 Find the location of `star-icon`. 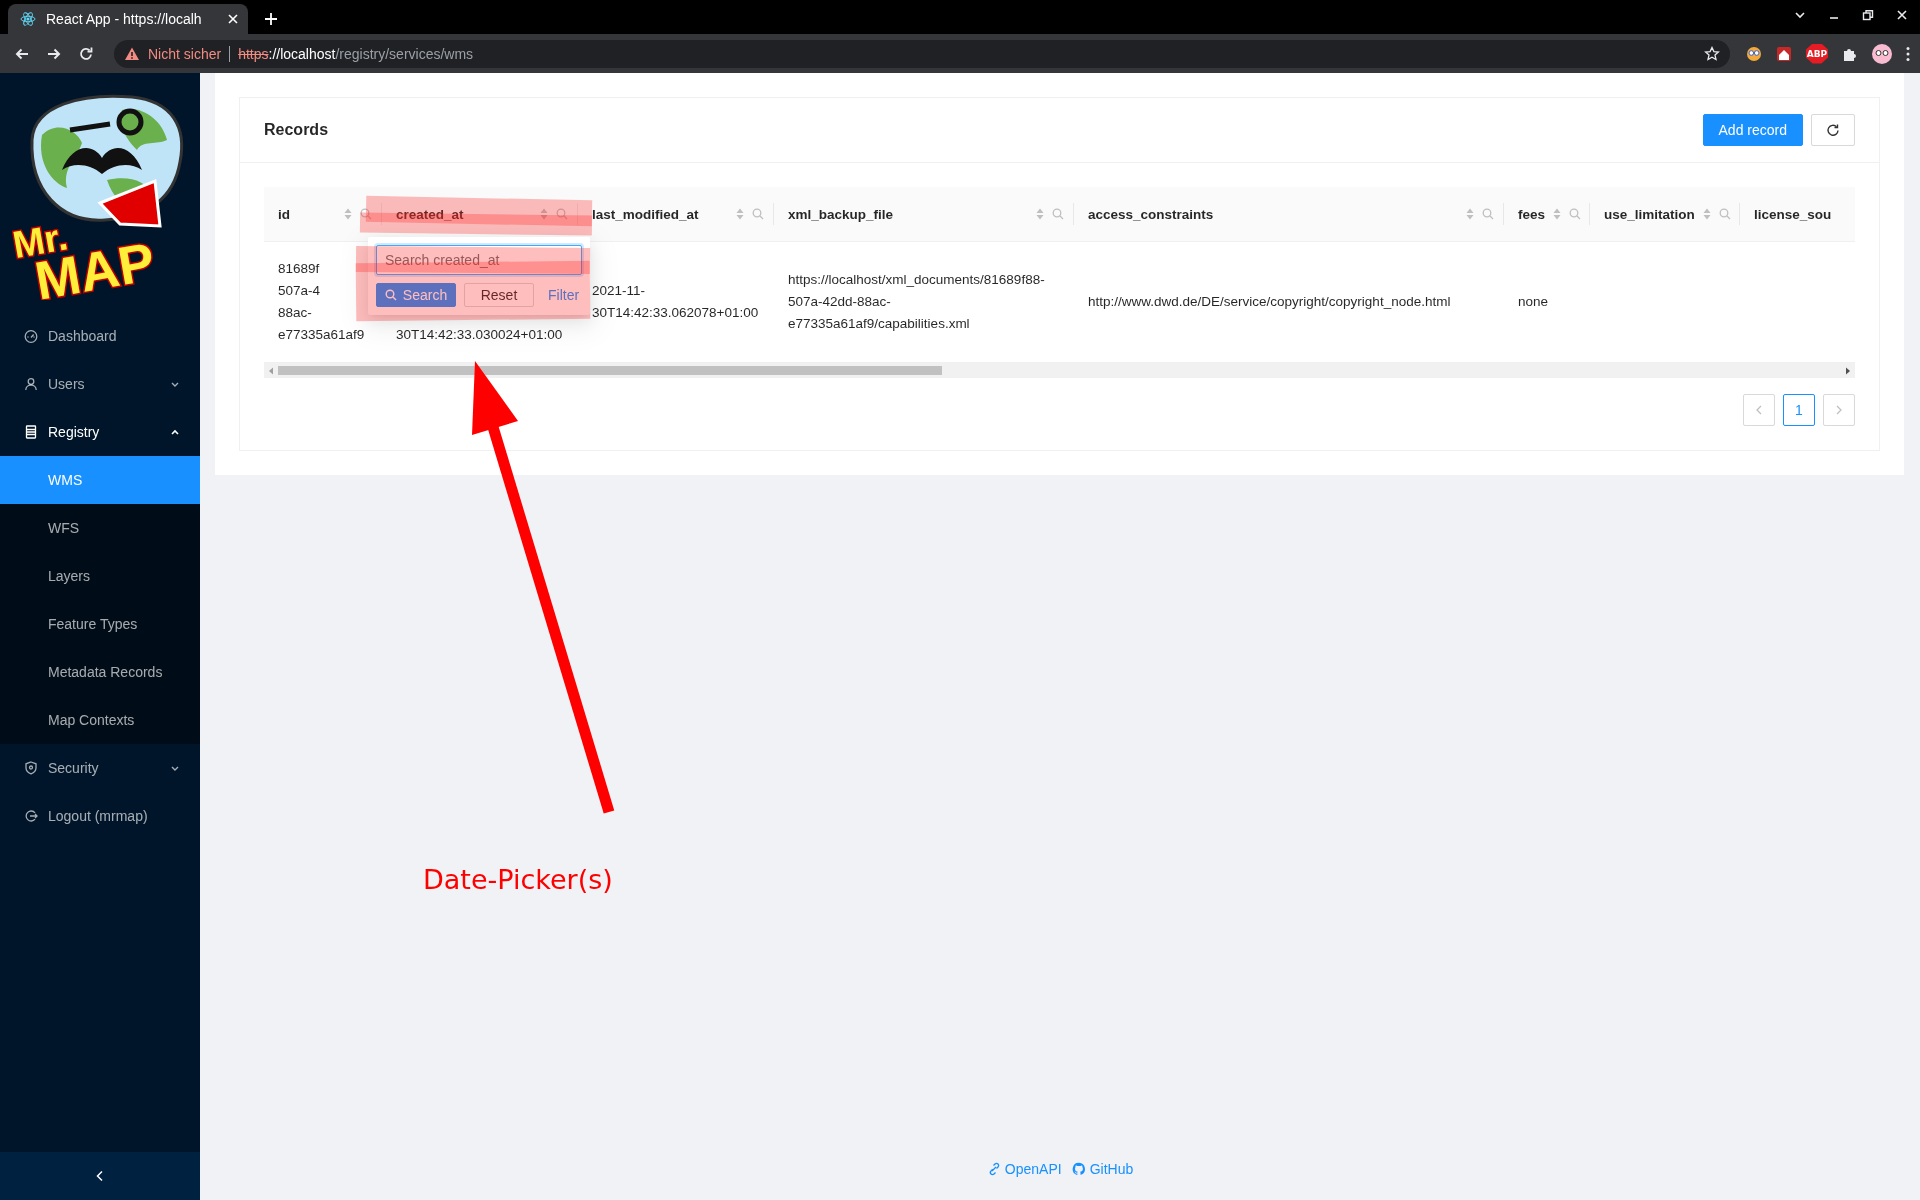

star-icon is located at coordinates (1712, 53).